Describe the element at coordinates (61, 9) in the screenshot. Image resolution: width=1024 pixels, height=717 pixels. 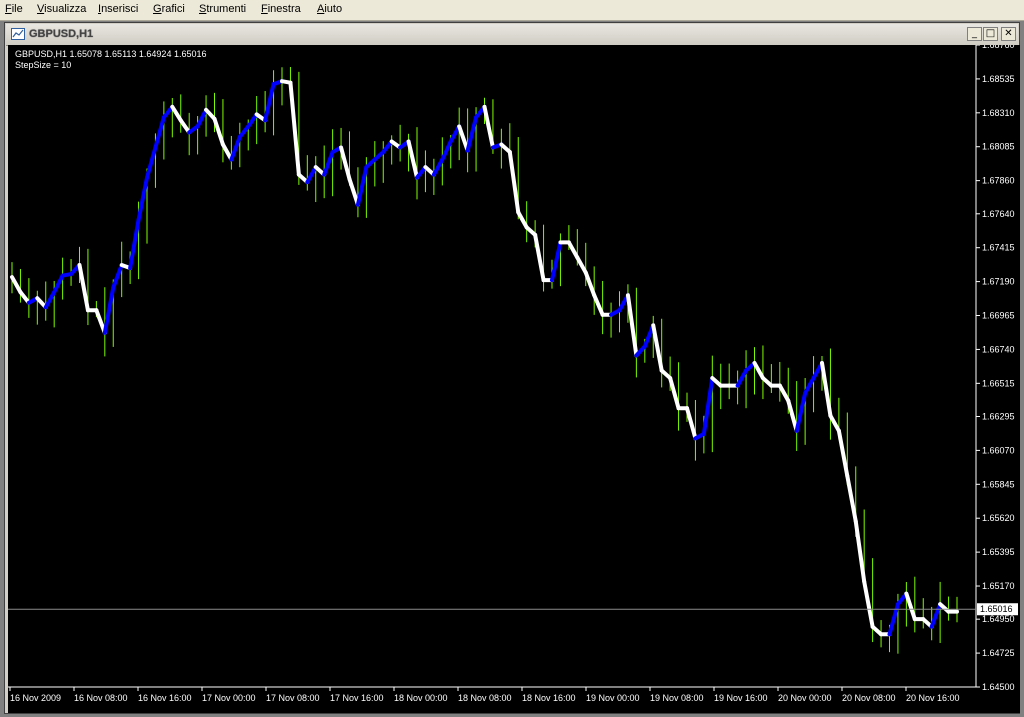
I see `menu-visualizza: Visualizza` at that location.